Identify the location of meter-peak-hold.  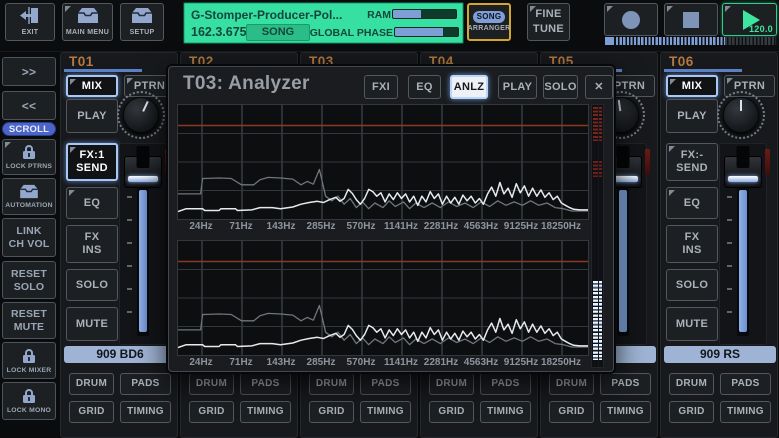
(597, 169).